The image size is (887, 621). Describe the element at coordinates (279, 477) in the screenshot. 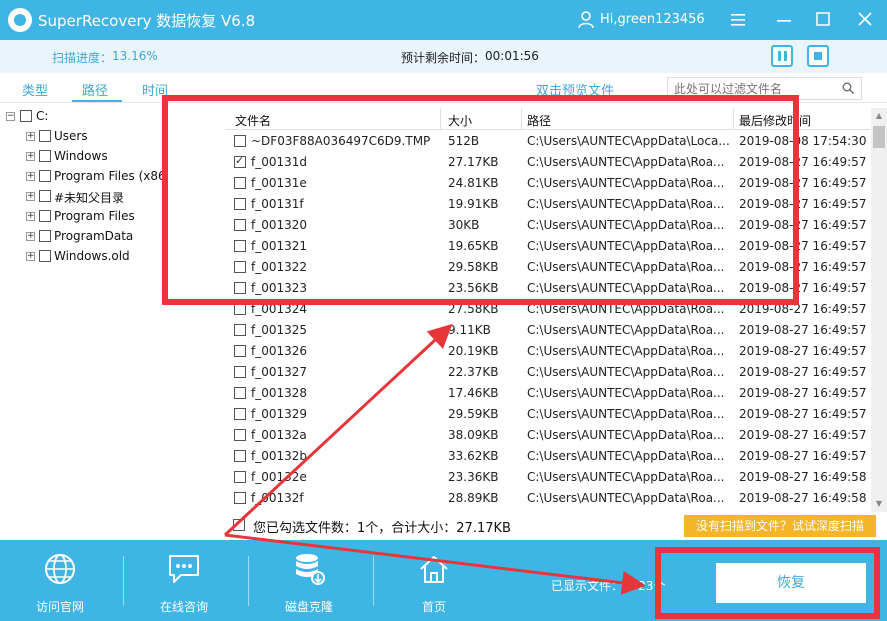

I see `file-name: f_00132e` at that location.